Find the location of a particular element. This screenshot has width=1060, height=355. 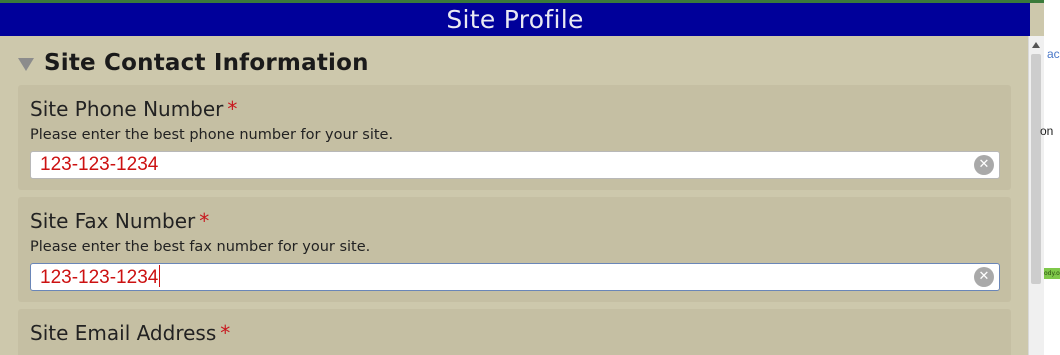

collapse-triangle-icon is located at coordinates (26, 64).